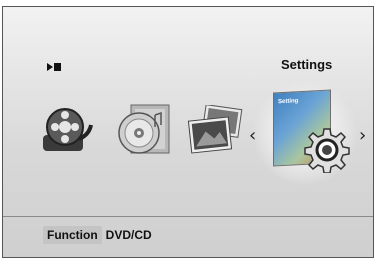 This screenshot has width=377, height=264. I want to click on scroll-left-arrow: ‹, so click(252, 135).